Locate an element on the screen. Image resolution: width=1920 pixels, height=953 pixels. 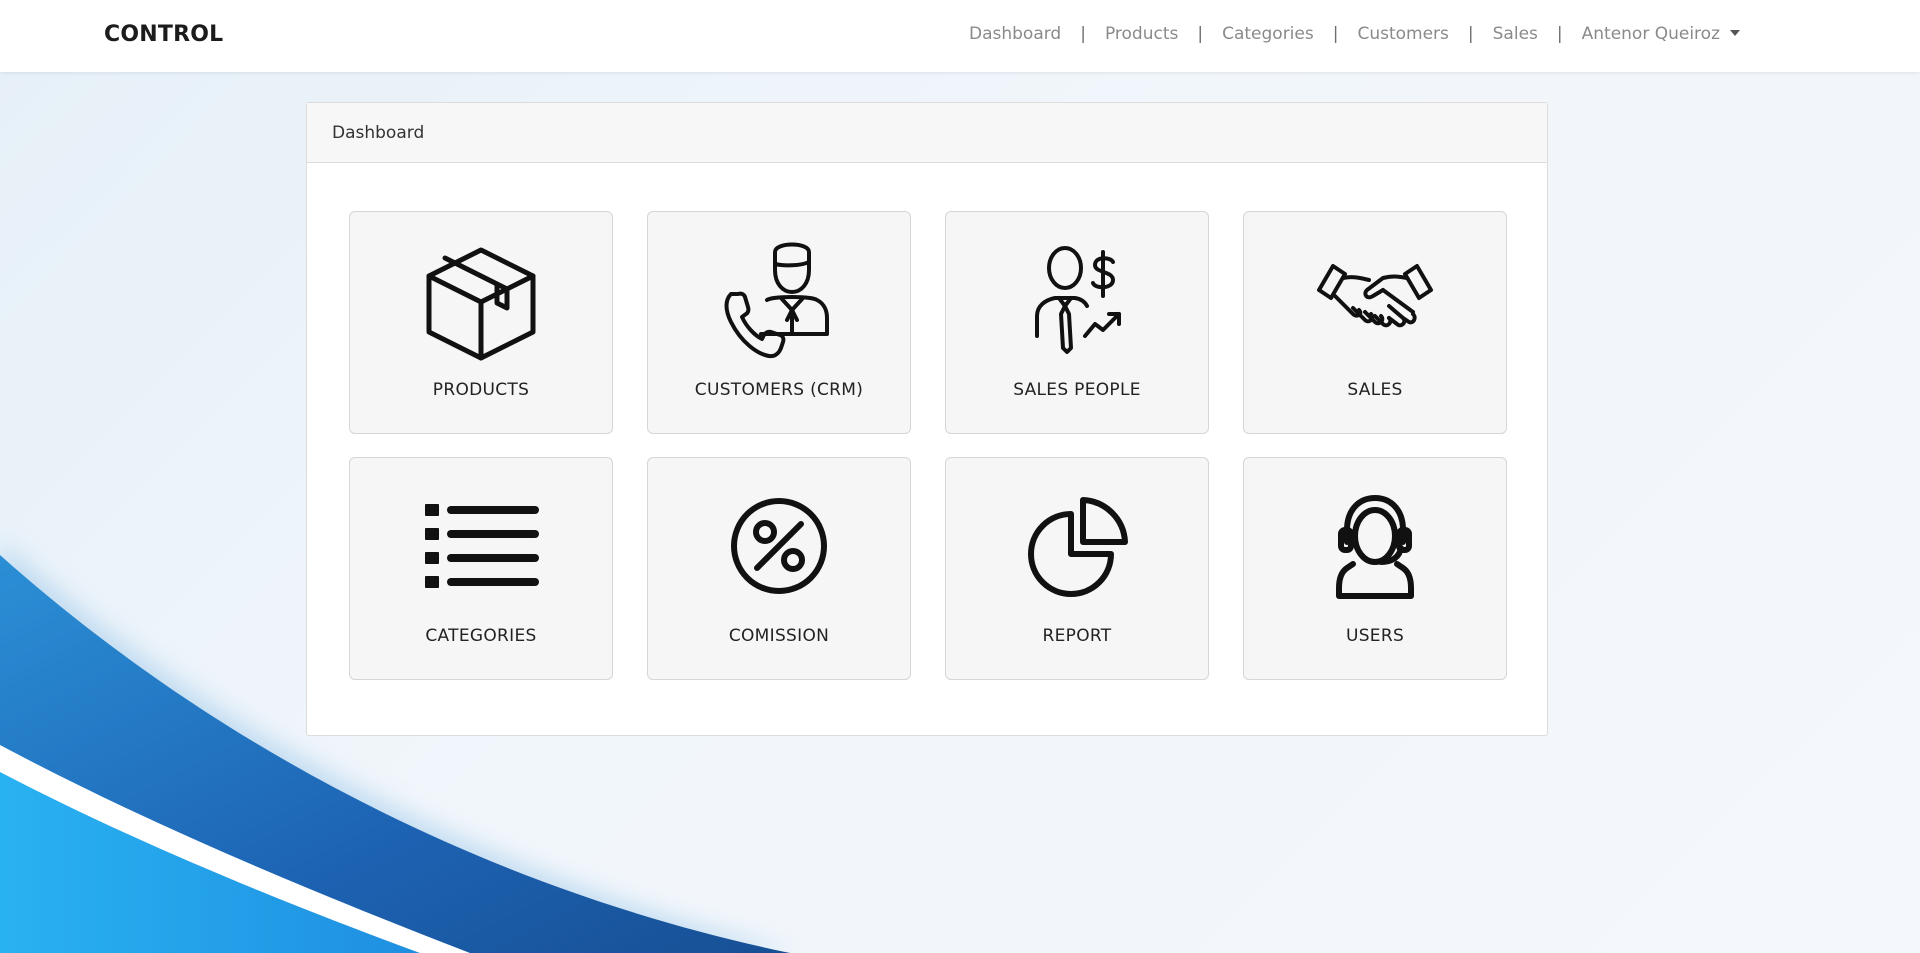
tile-label: CATEGORIES is located at coordinates (481, 636).